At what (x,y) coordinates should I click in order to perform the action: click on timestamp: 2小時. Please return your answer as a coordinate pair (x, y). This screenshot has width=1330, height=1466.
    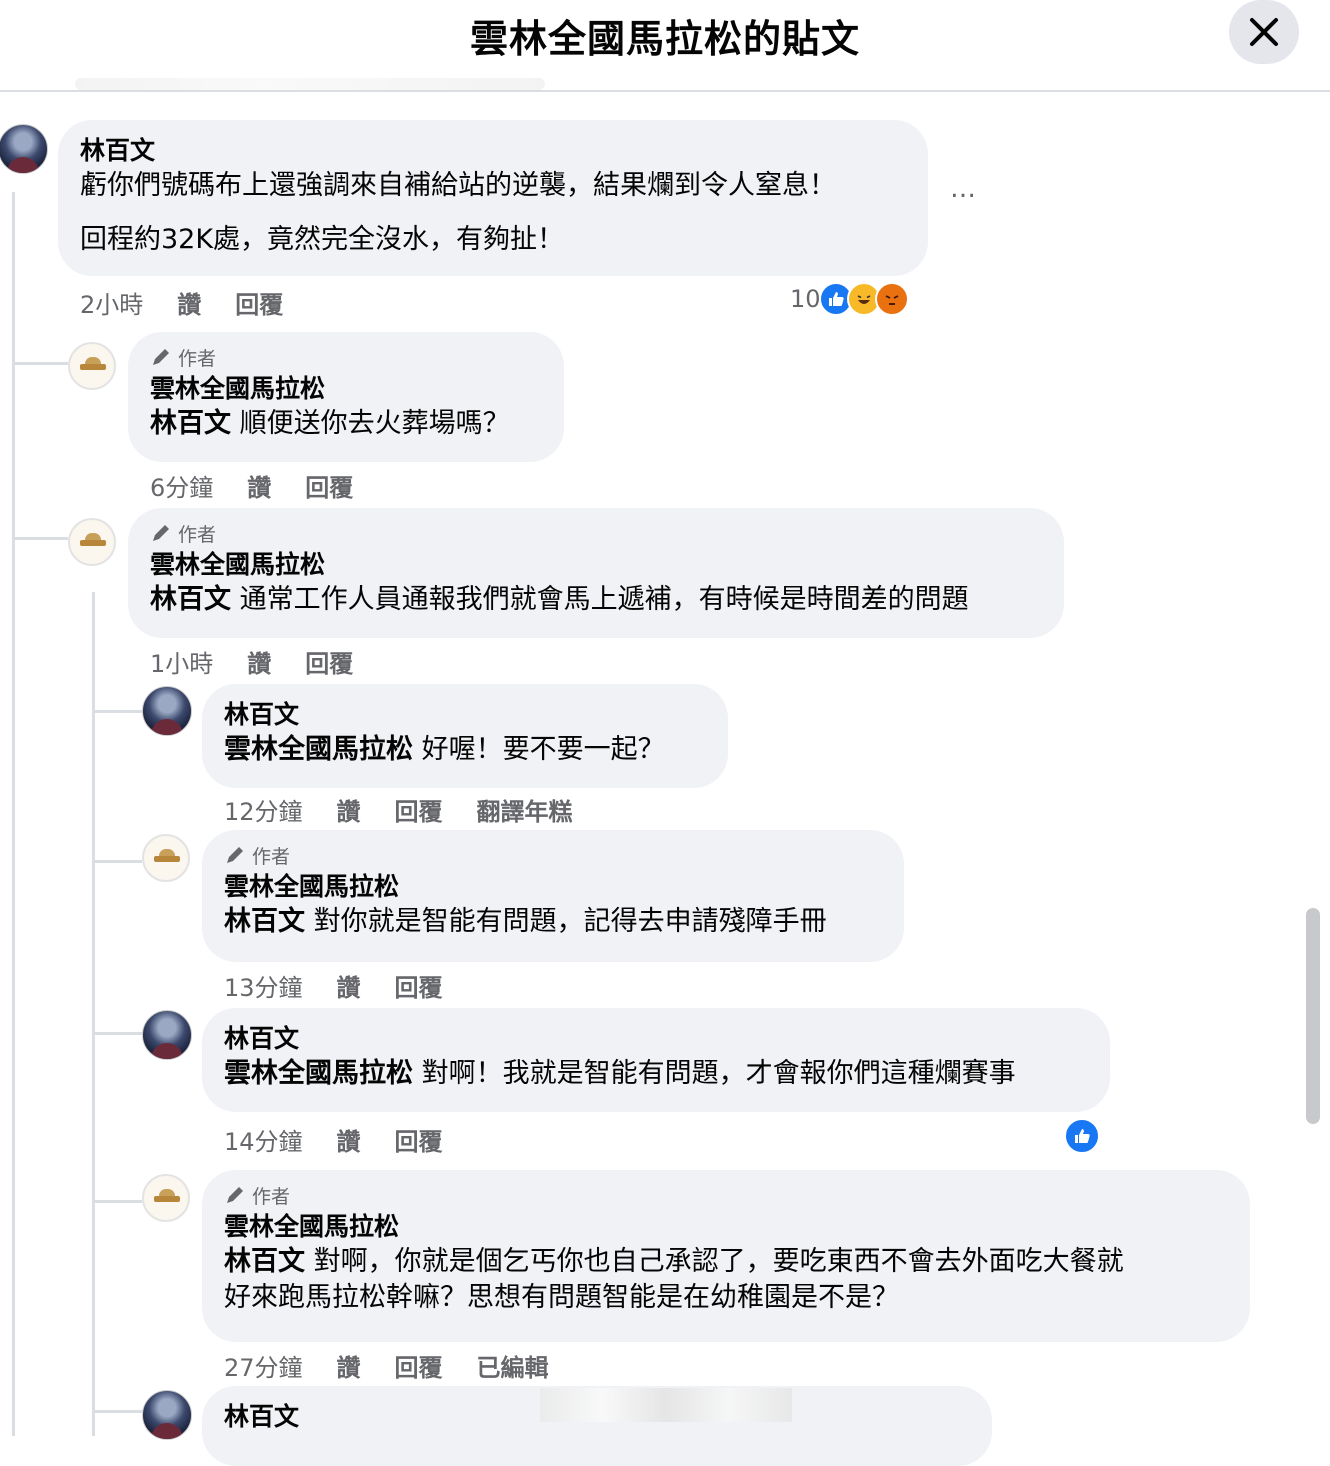
    Looking at the image, I should click on (111, 302).